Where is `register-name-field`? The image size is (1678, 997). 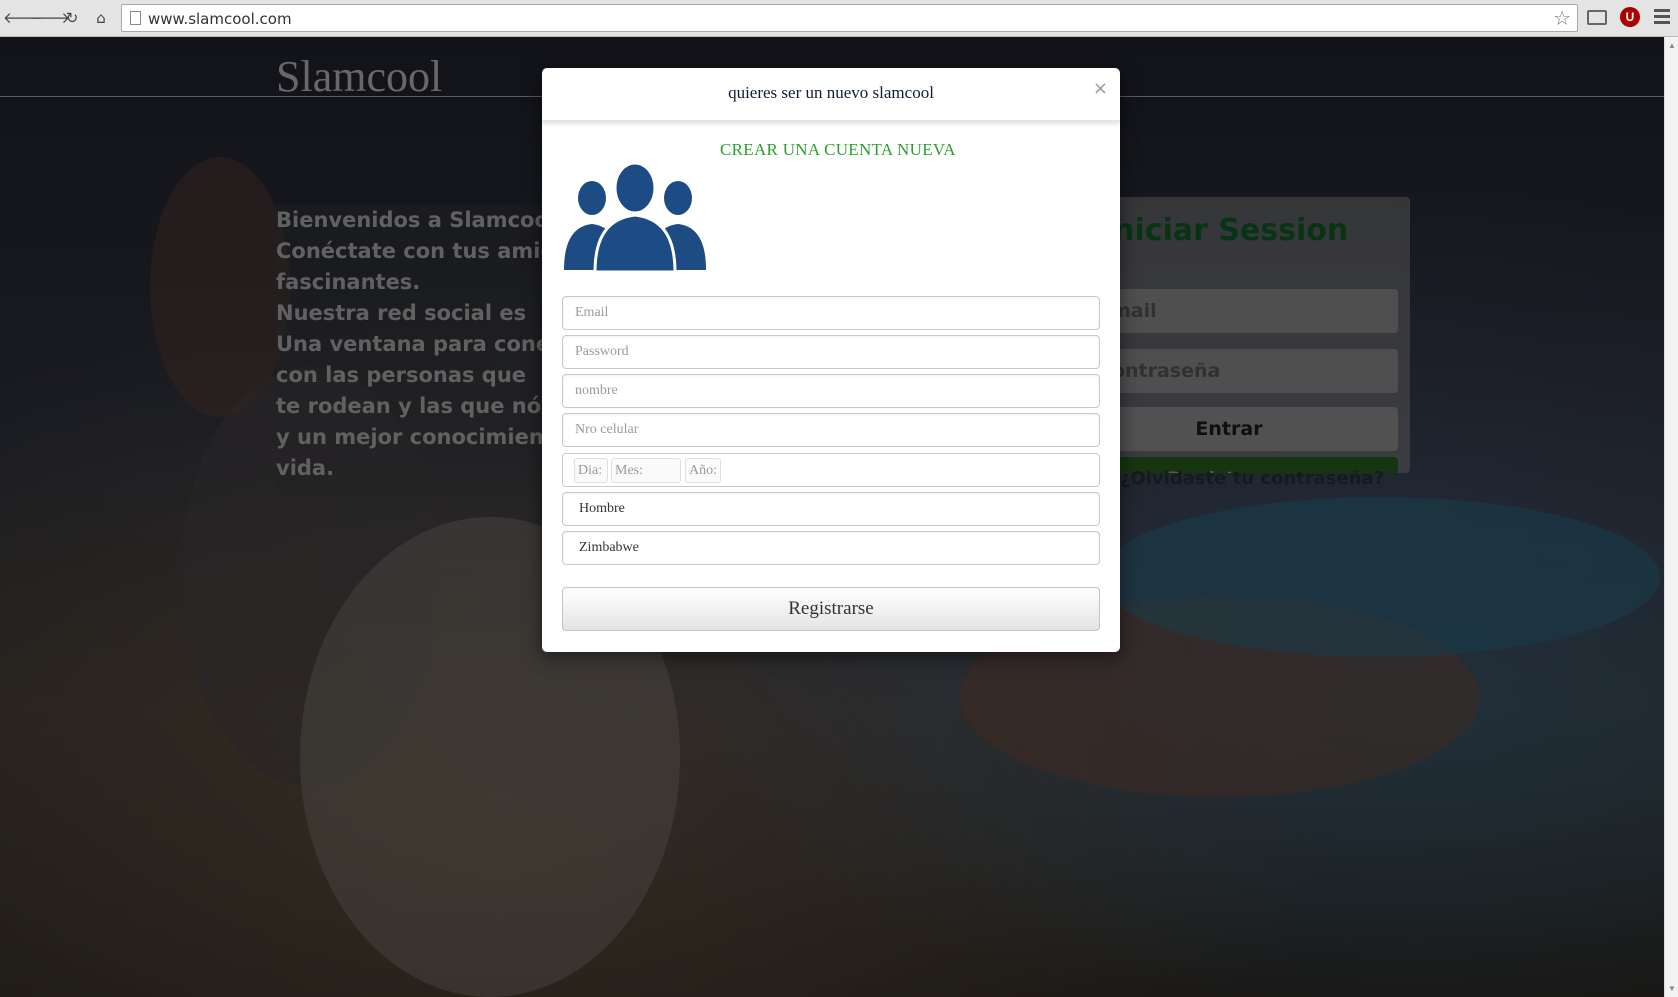
register-name-field is located at coordinates (831, 391).